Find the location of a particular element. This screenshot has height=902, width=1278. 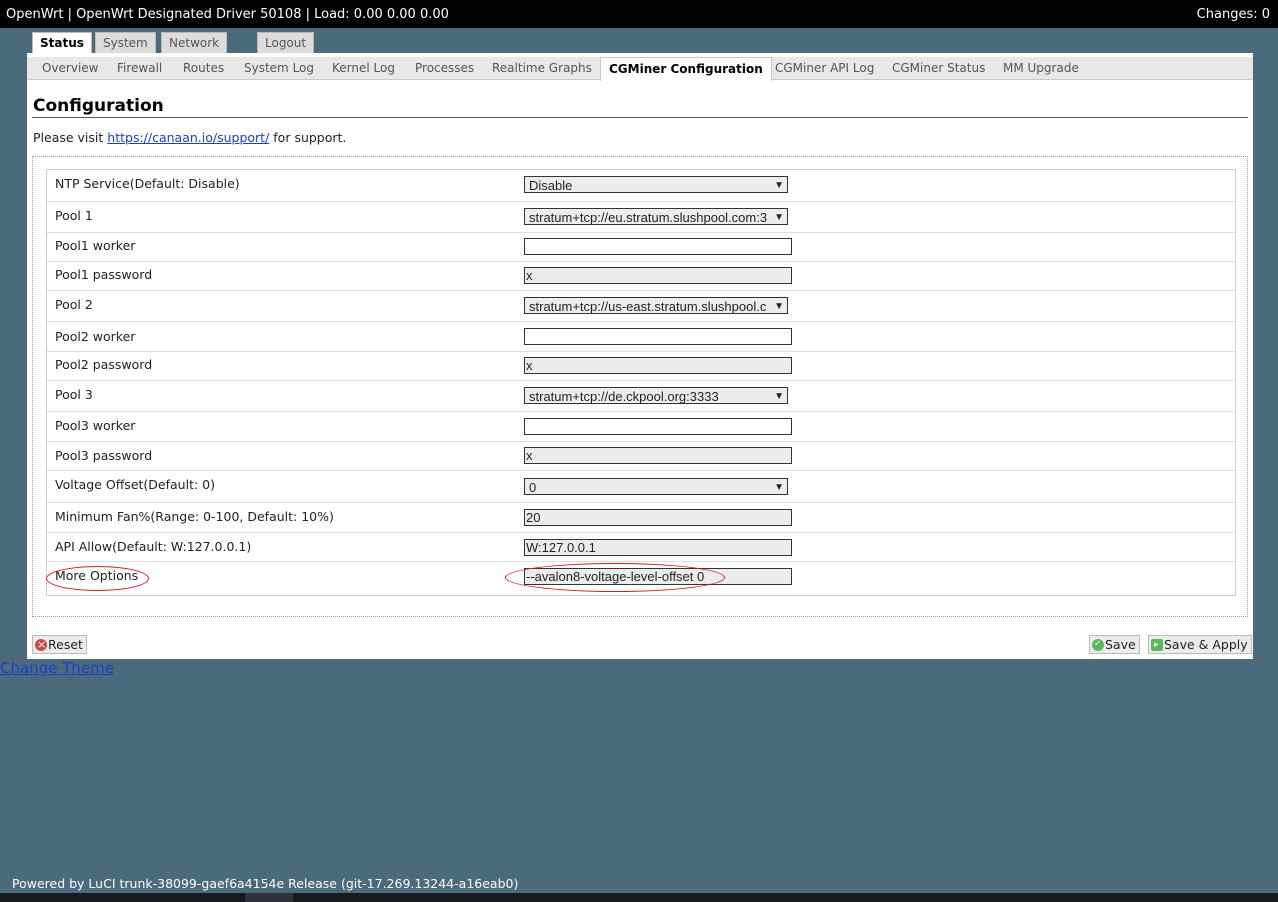

pool3-select: stratum+tcp://de.ckpool.org:3333 ▼ is located at coordinates (656, 395).